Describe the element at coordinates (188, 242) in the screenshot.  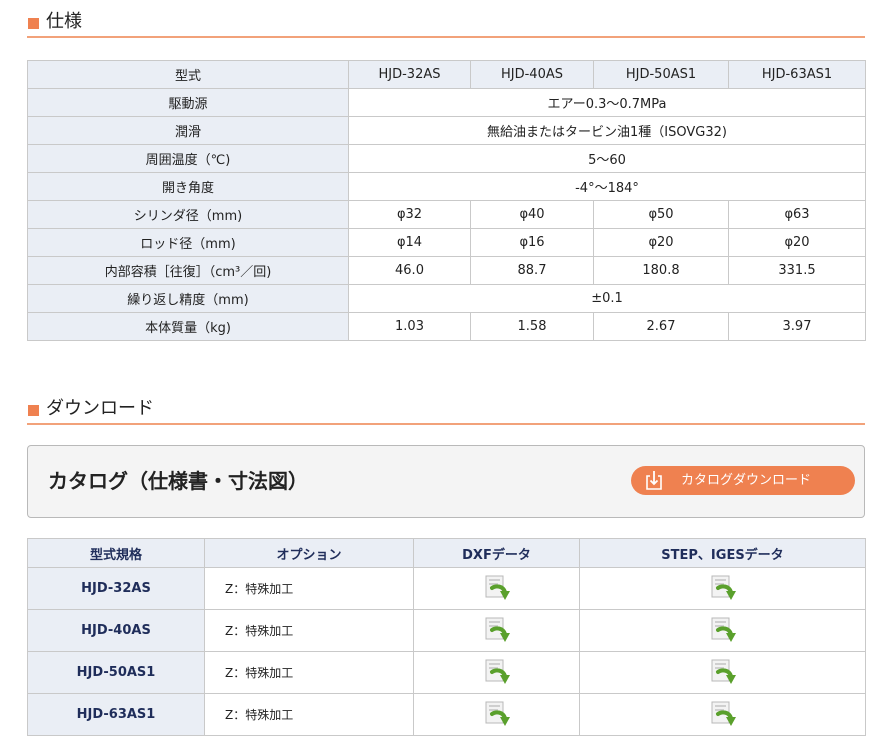
I see `spec-row-label: ロッド径（mm)` at that location.